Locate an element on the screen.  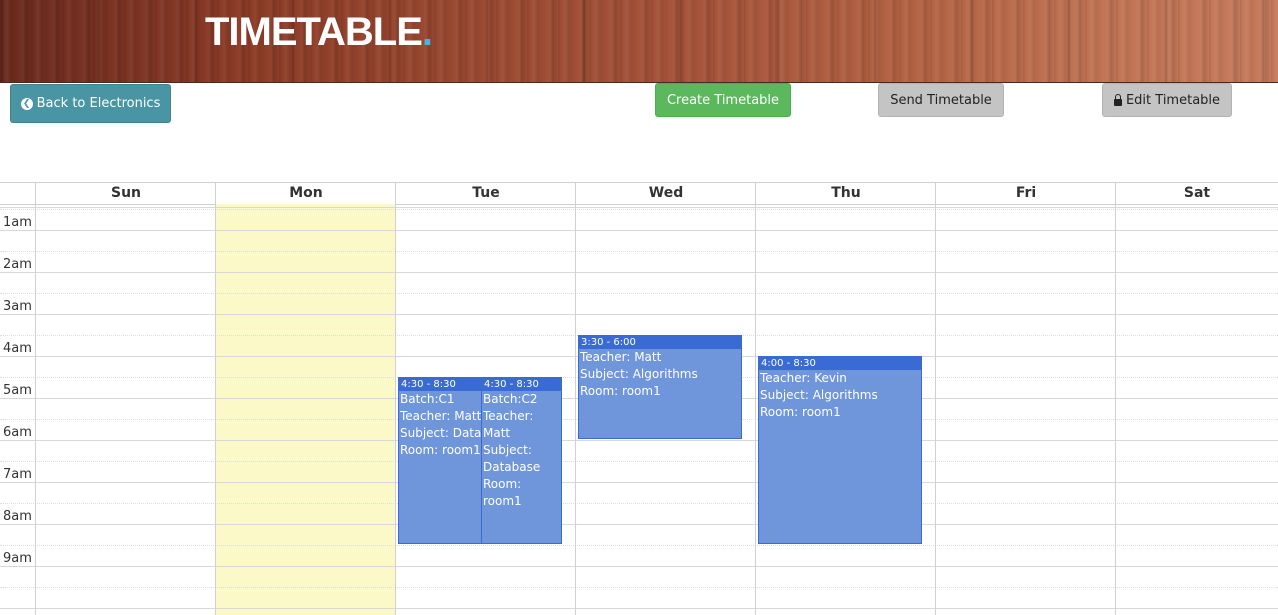
day-header-fri: Fri is located at coordinates (1025, 193).